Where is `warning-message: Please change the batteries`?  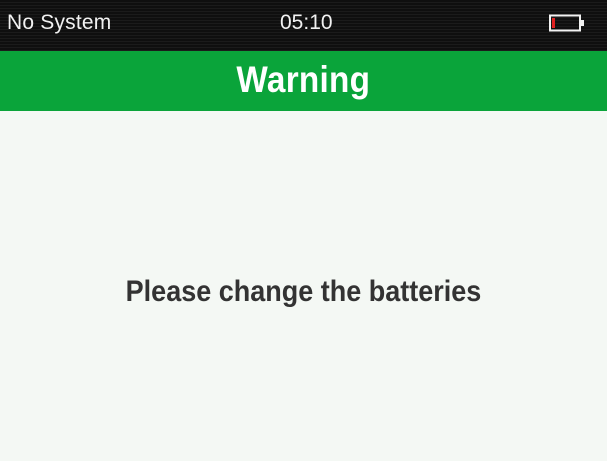 warning-message: Please change the batteries is located at coordinates (303, 291).